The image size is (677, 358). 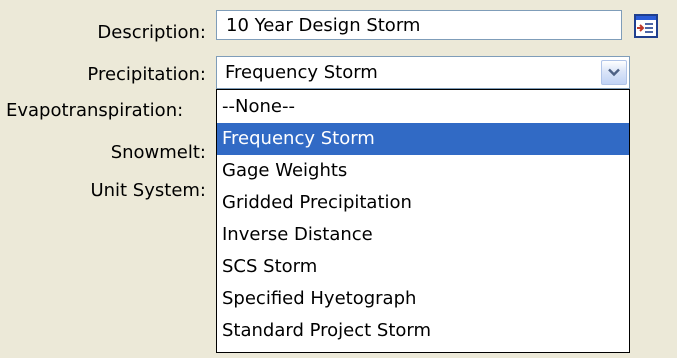 What do you see at coordinates (301, 72) in the screenshot?
I see `precipitation-selected-value: Frequency Storm` at bounding box center [301, 72].